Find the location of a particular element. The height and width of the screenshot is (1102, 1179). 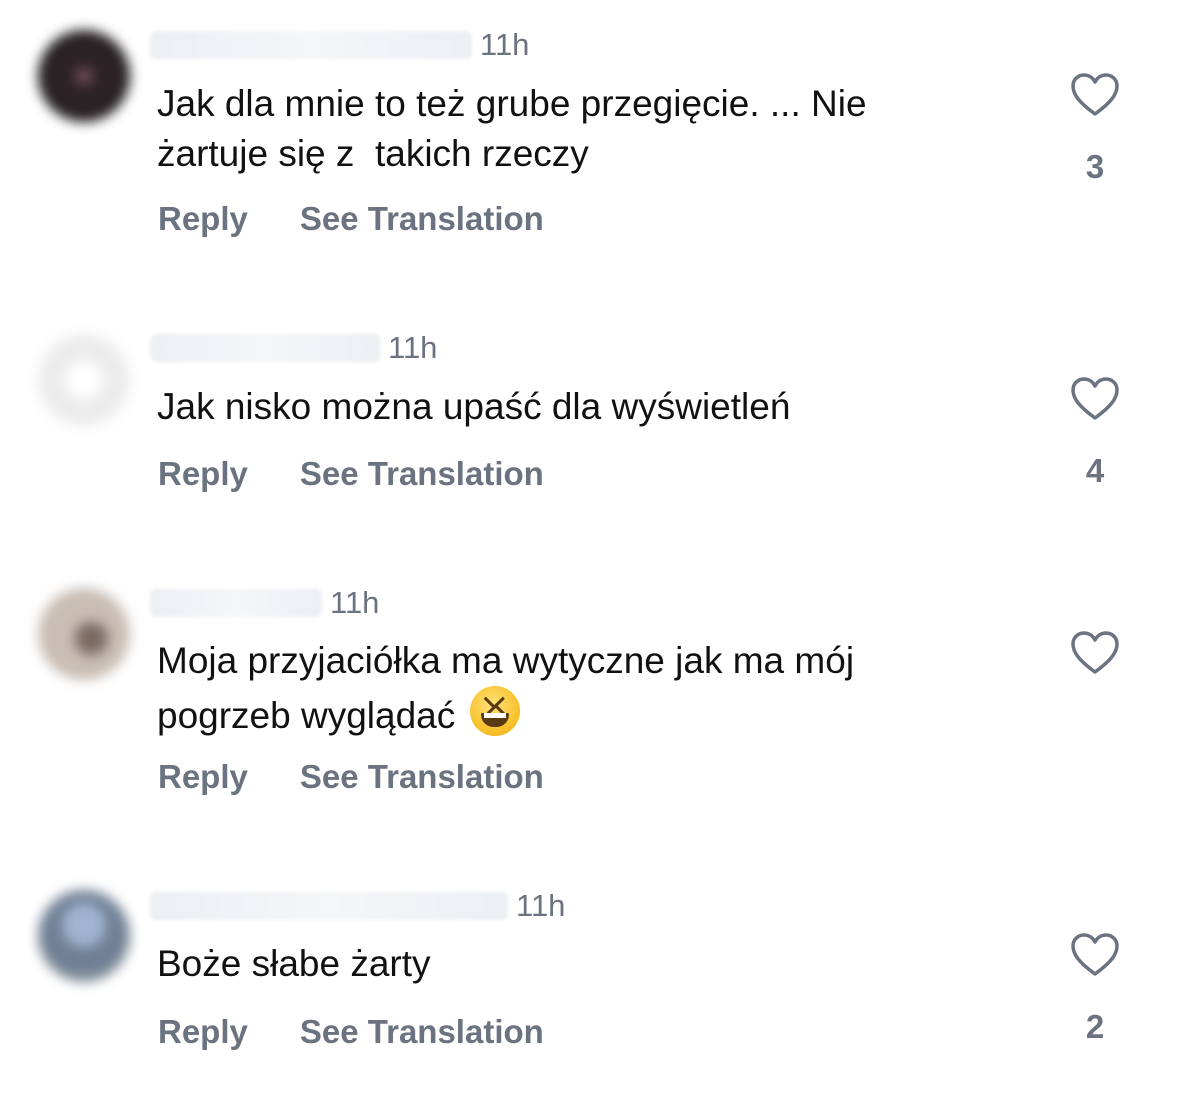

like-control: 3 is located at coordinates (1095, 130).